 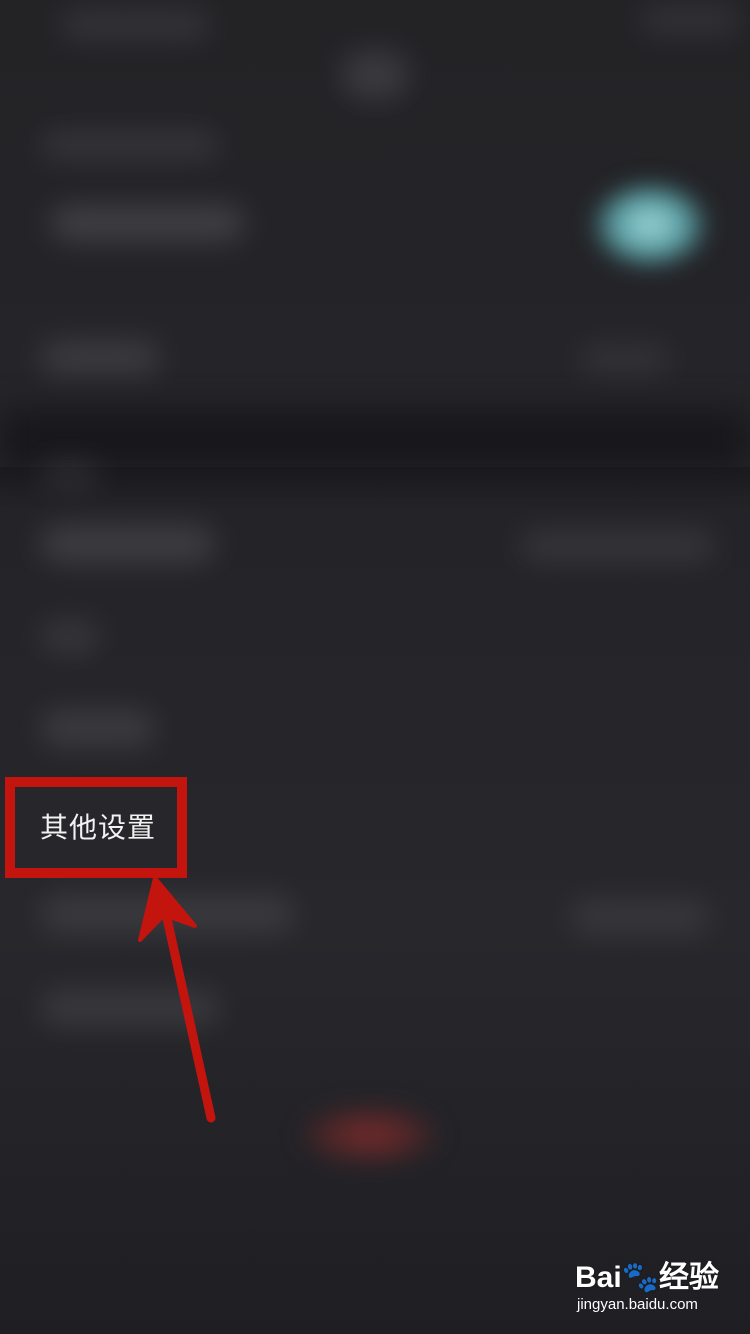 What do you see at coordinates (370, 1135) in the screenshot?
I see `blurred-logout-button` at bounding box center [370, 1135].